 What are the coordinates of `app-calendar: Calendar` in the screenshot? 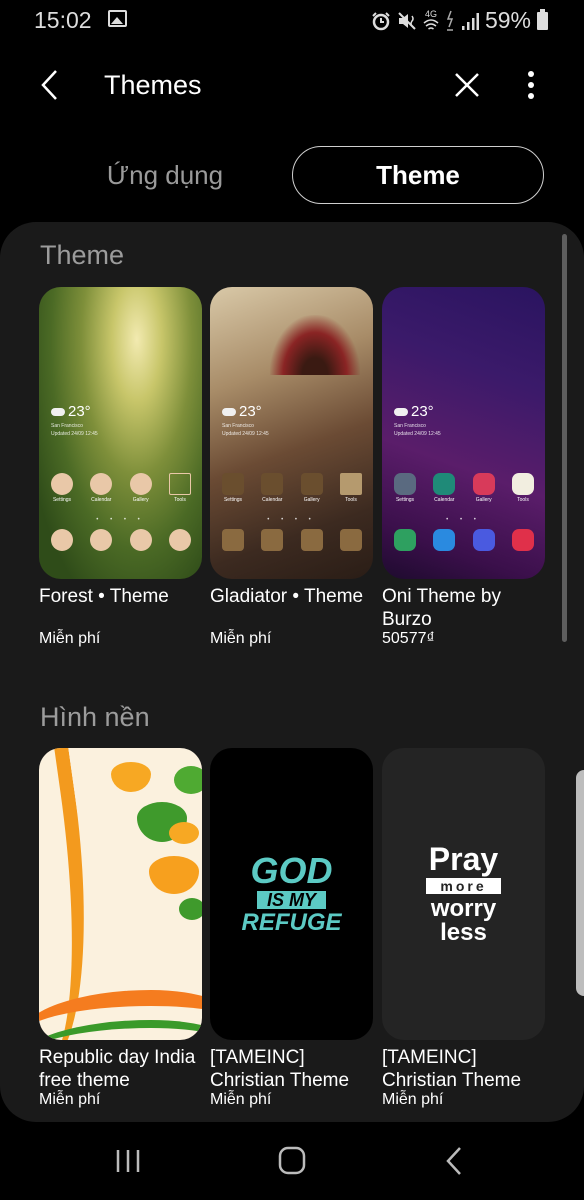 It's located at (101, 488).